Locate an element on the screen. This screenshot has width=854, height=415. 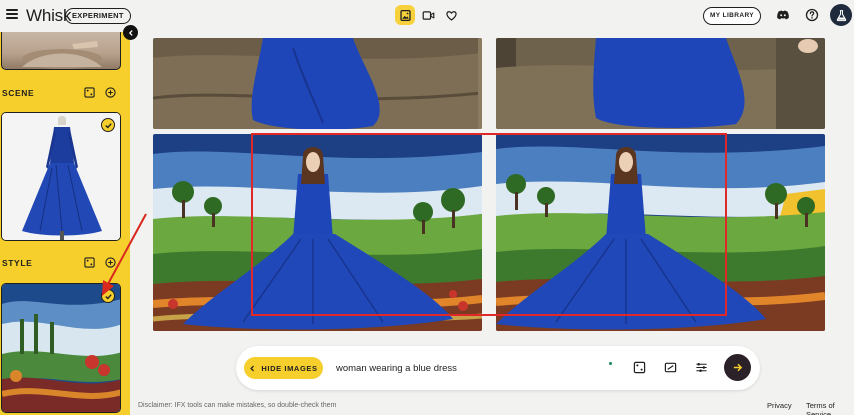
terms-link: Terms of Service is located at coordinates (830, 408).